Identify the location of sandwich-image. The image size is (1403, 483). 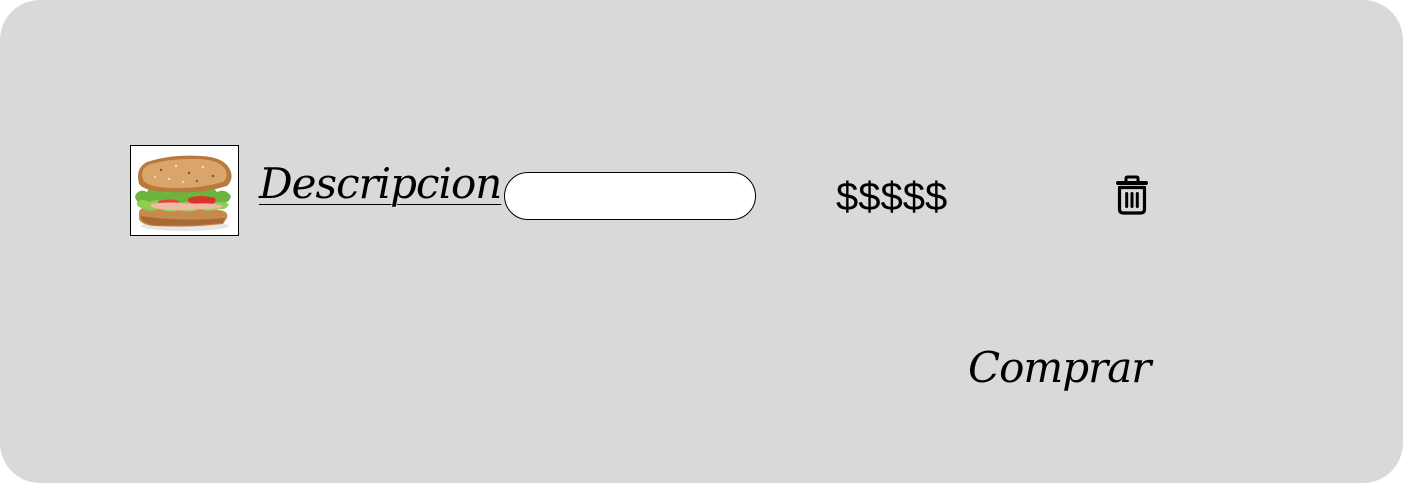
(184, 190).